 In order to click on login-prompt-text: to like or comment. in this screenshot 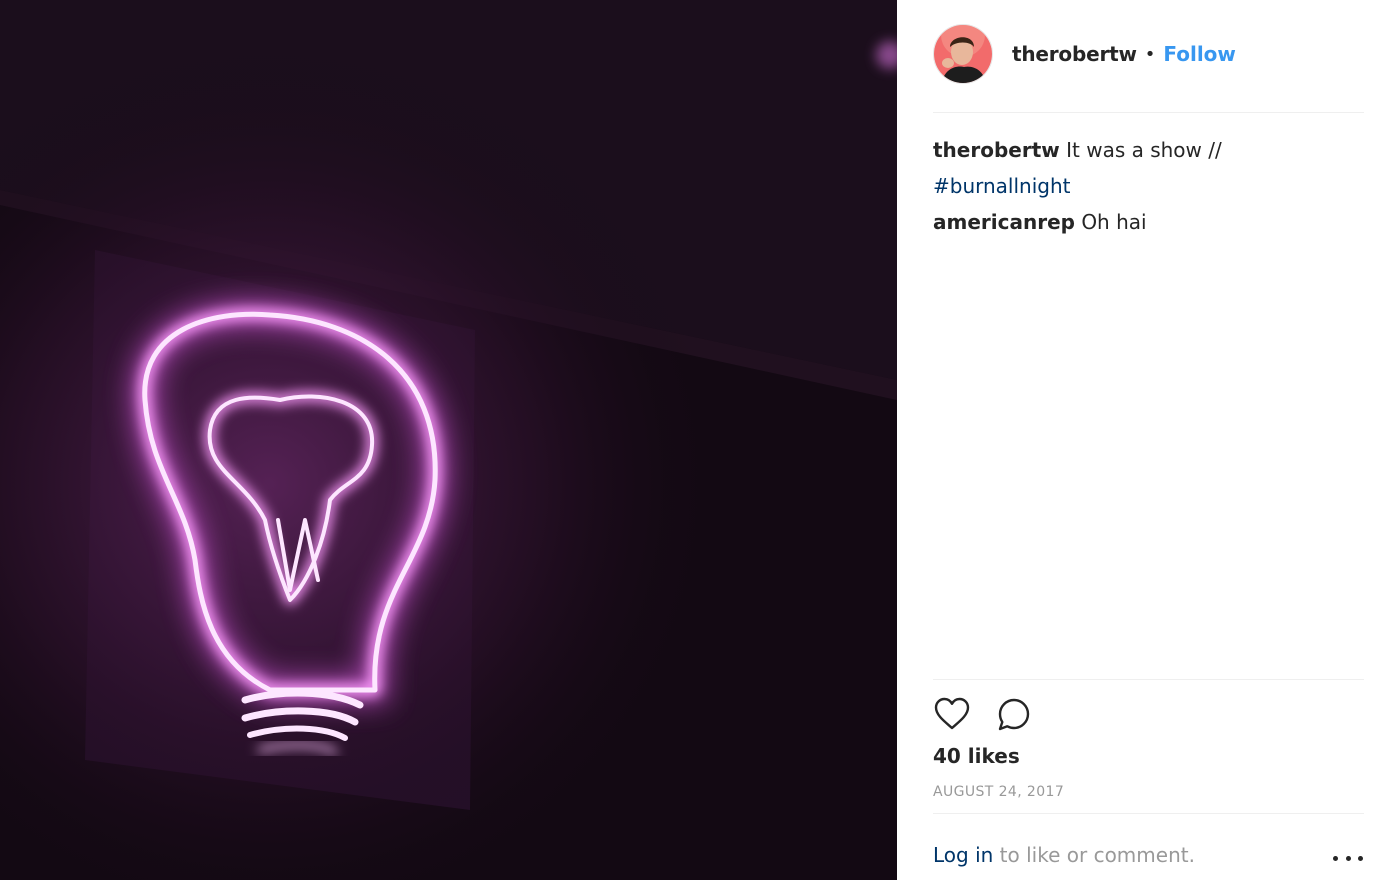, I will do `click(1094, 855)`.